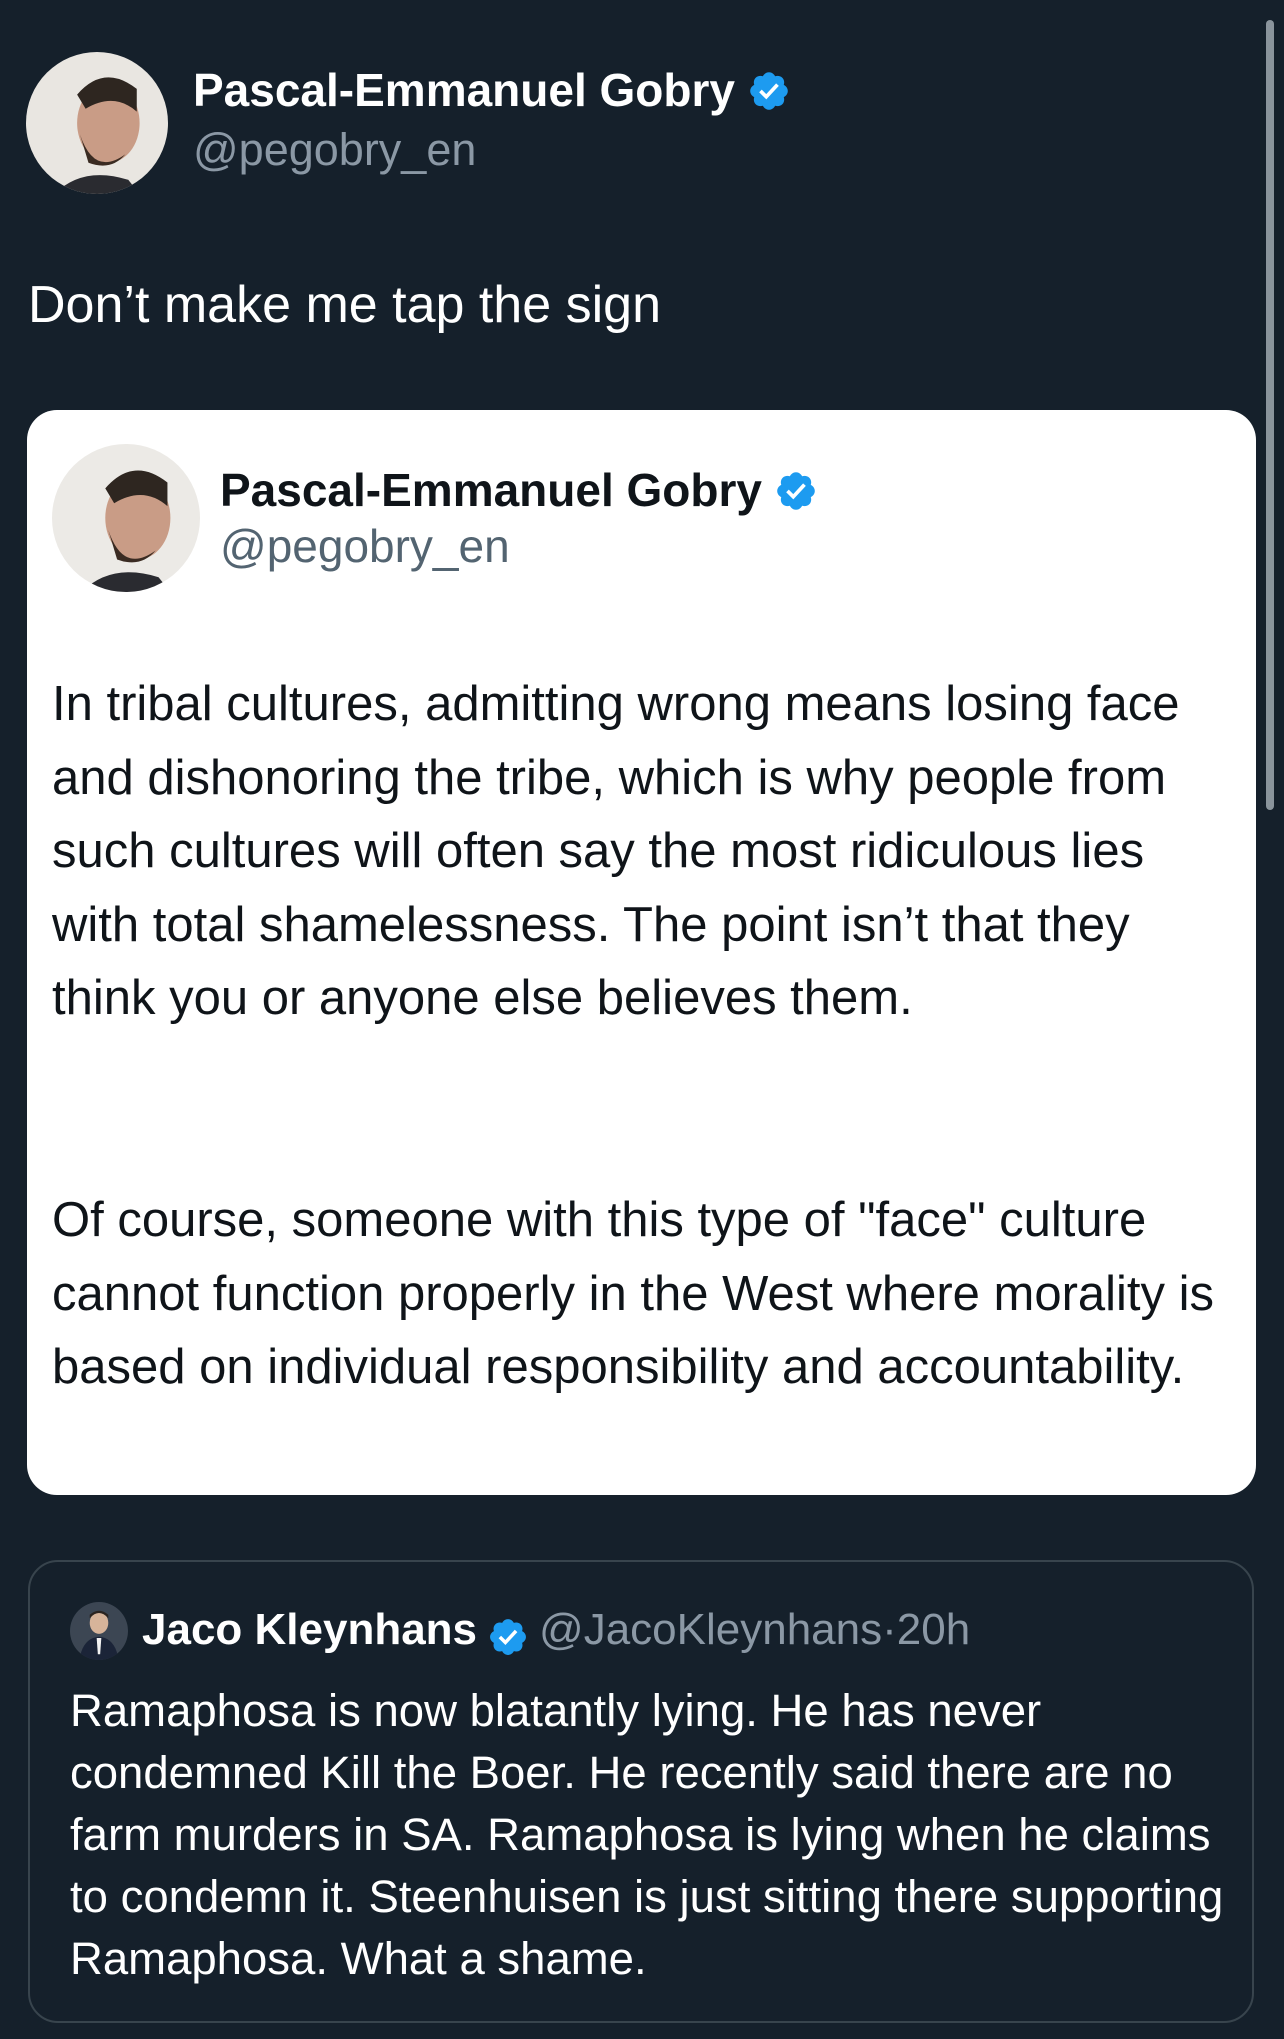  I want to click on quoted-author-name: Jaco Kleynhans, so click(310, 1629).